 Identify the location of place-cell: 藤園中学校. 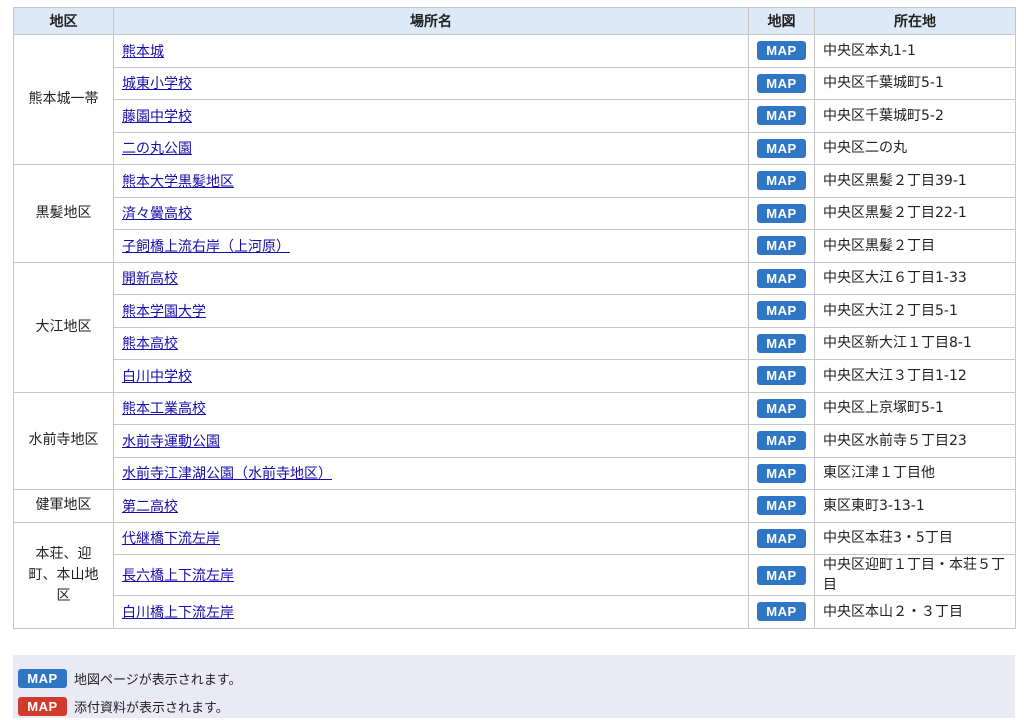
(431, 116).